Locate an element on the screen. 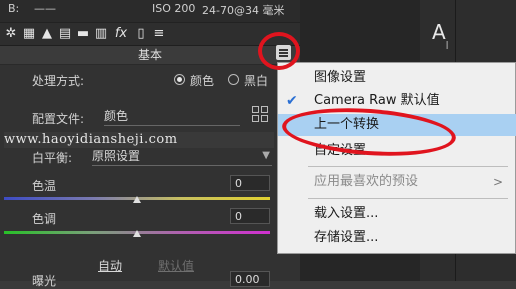 The image size is (516, 289). presets-tab-icon: ≡ is located at coordinates (159, 34).